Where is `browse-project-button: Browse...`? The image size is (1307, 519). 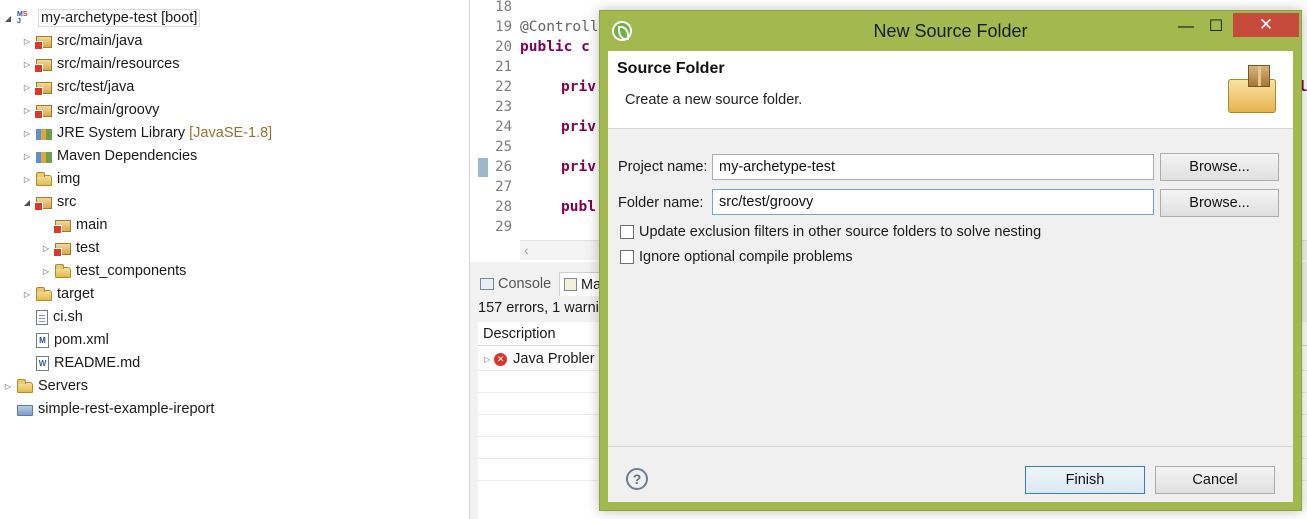
browse-project-button: Browse... is located at coordinates (1219, 167).